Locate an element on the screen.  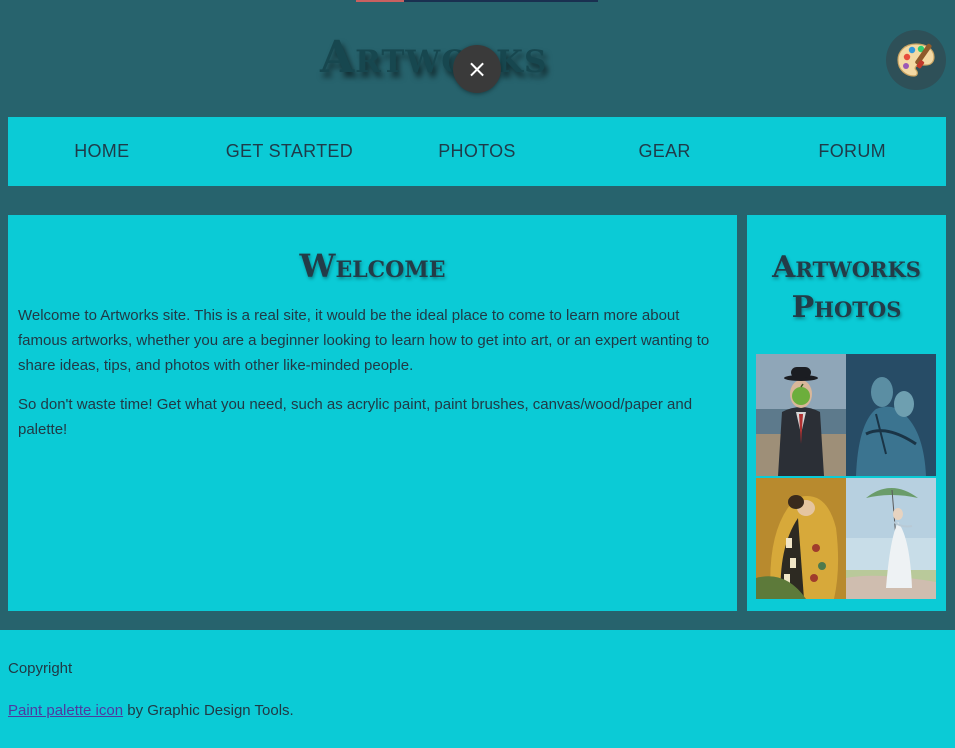
photo-gallery is located at coordinates (846, 476).